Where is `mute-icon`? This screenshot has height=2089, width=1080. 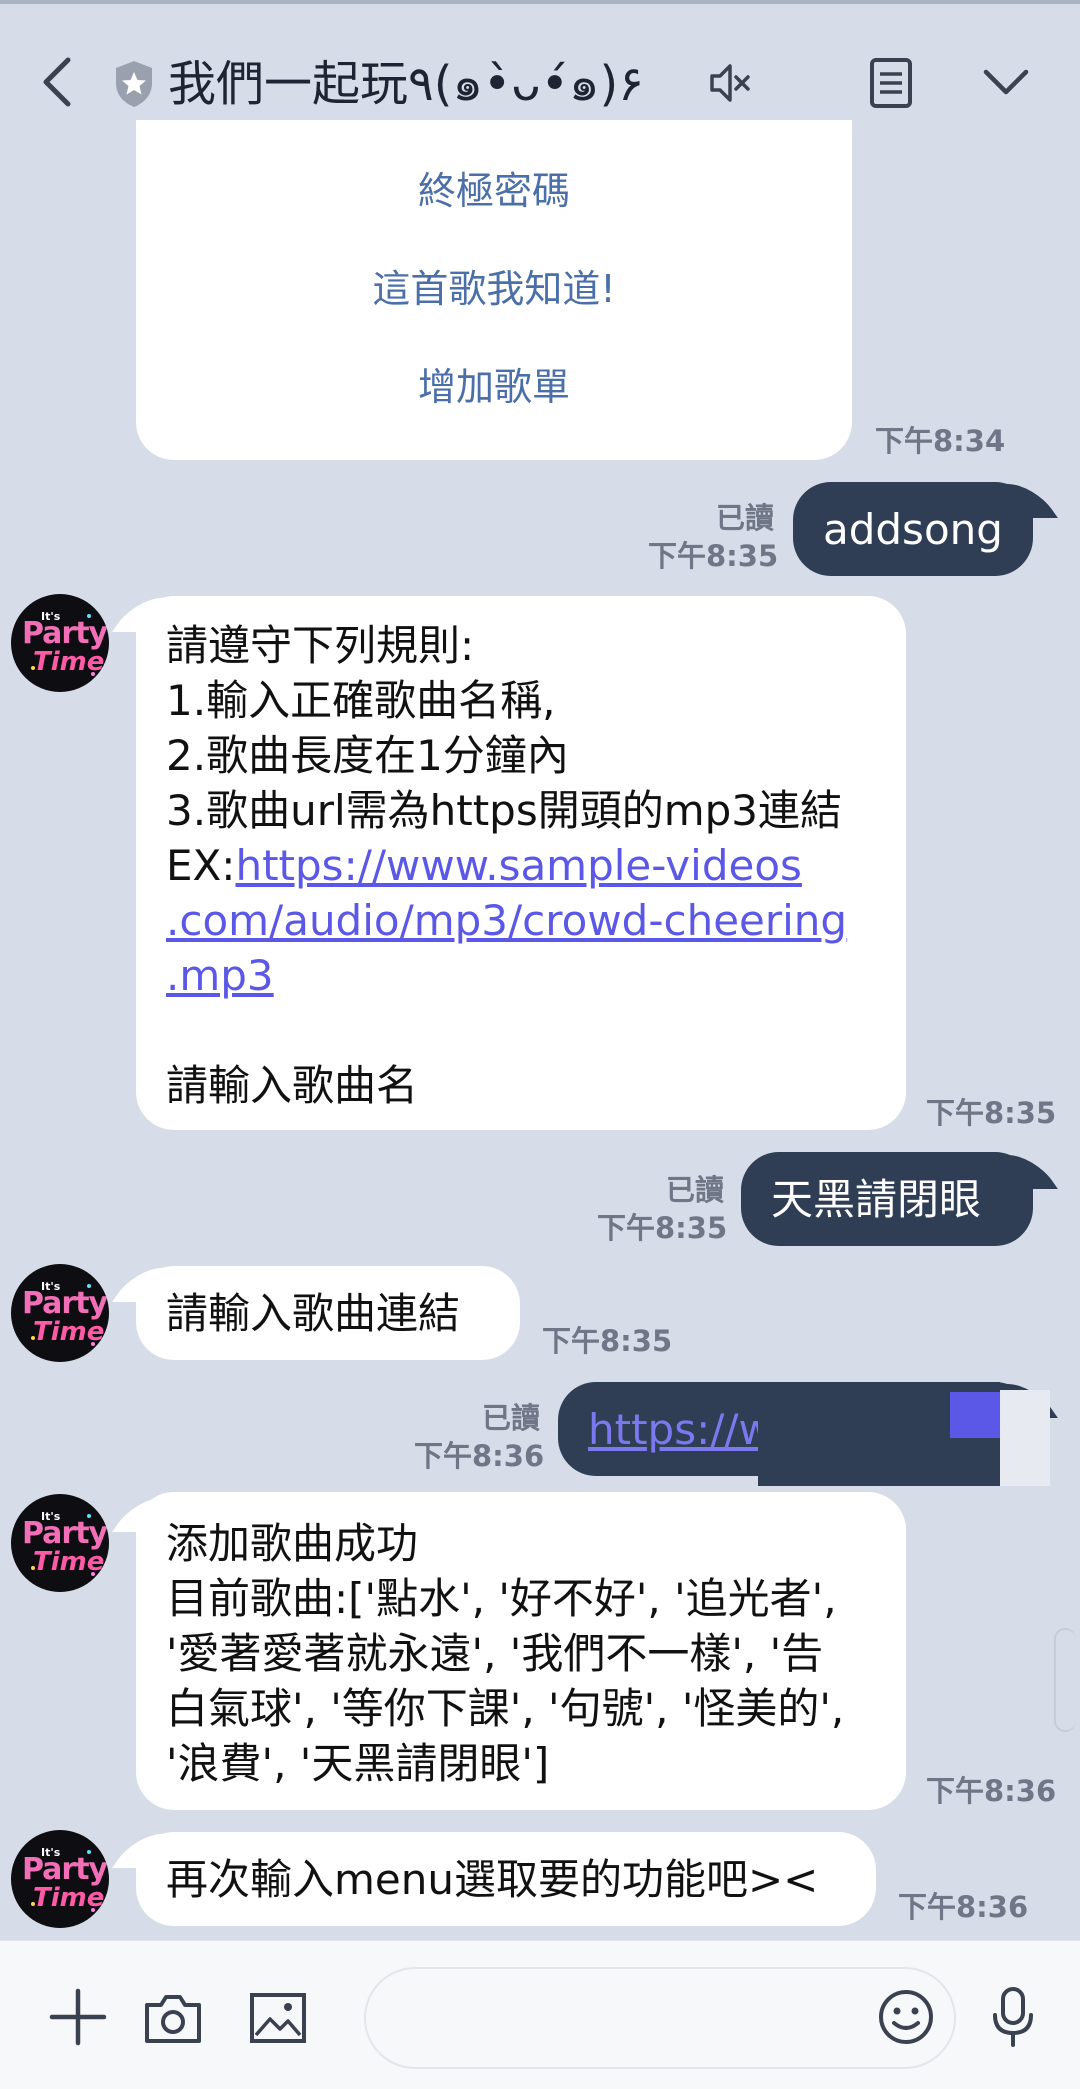
mute-icon is located at coordinates (730, 83).